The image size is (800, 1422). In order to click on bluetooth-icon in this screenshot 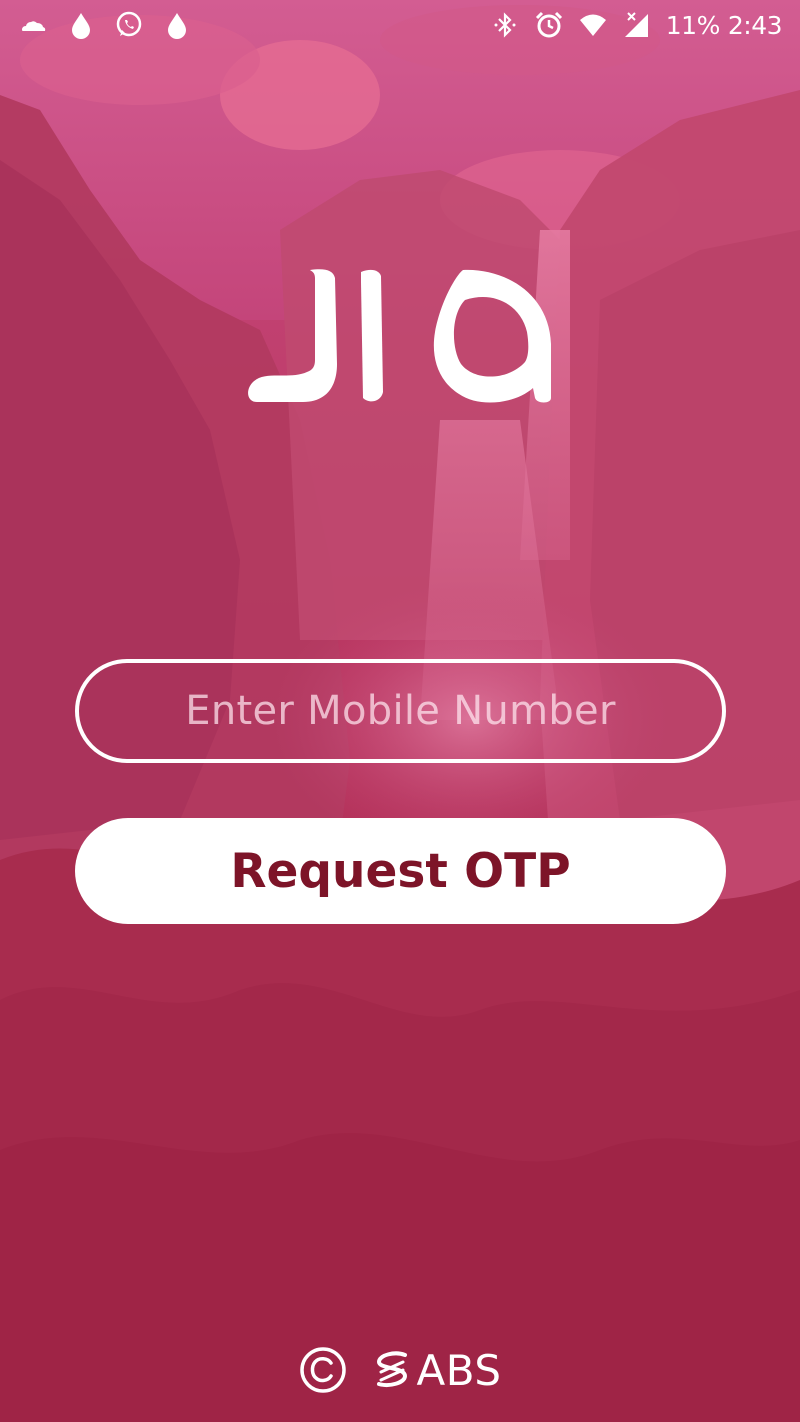, I will do `click(505, 25)`.